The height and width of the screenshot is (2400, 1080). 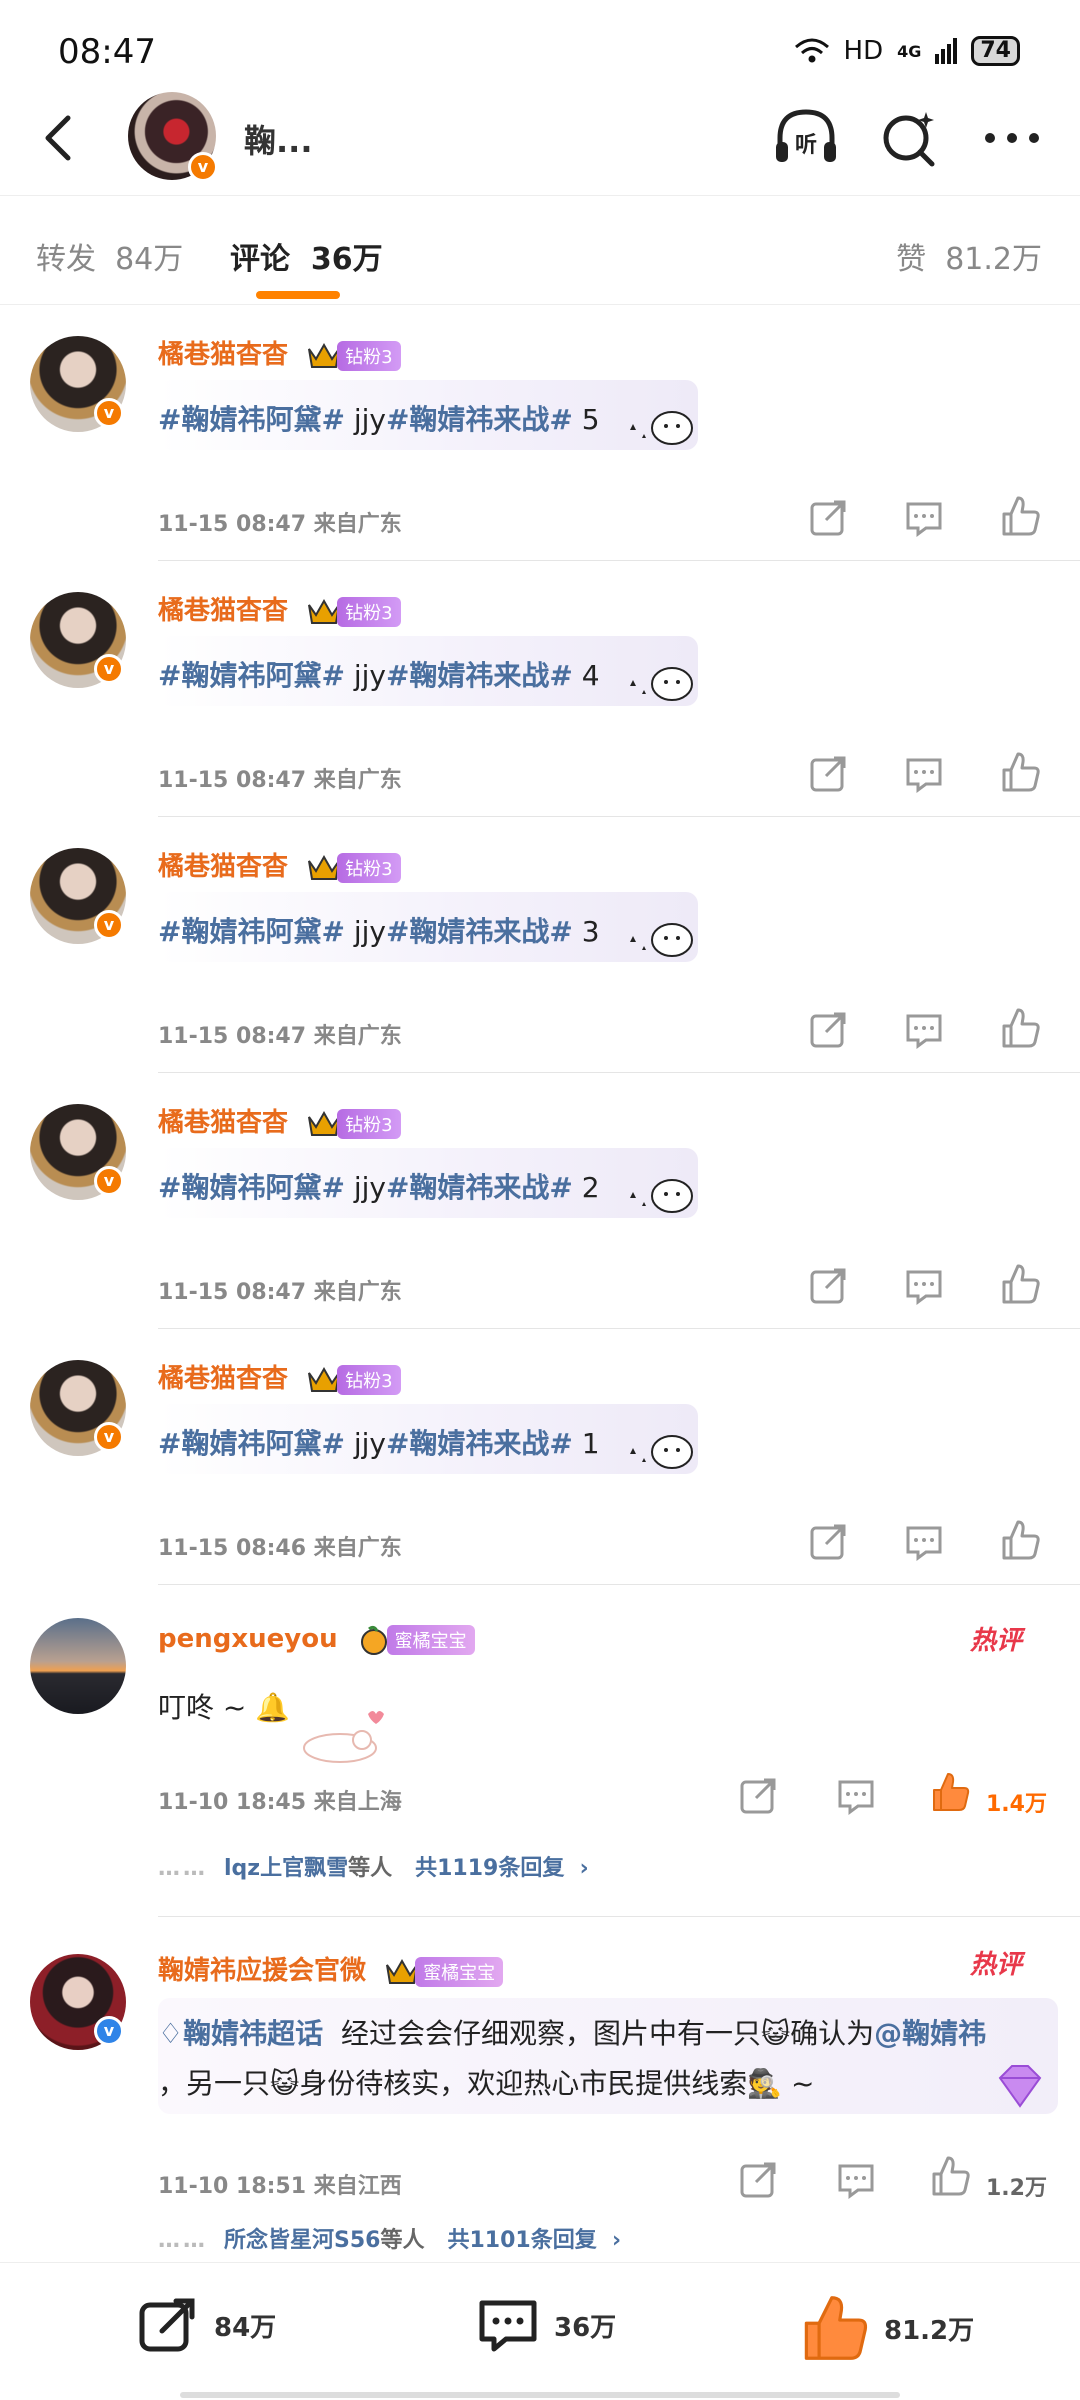 I want to click on avatar, so click(x=78, y=1666).